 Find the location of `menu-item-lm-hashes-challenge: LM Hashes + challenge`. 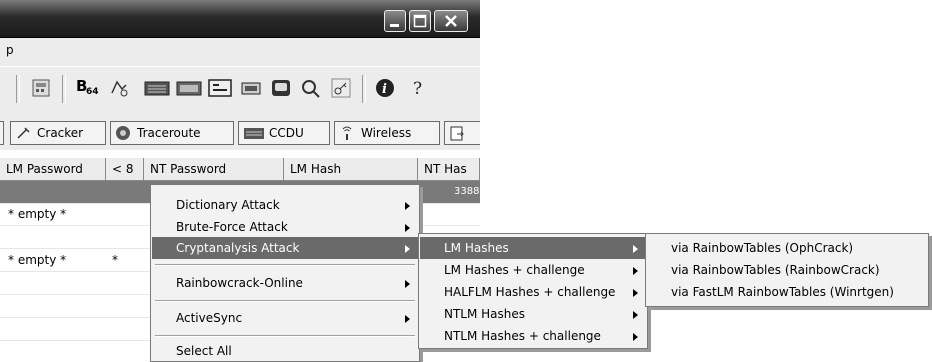

menu-item-lm-hashes-challenge: LM Hashes + challenge is located at coordinates (533, 270).